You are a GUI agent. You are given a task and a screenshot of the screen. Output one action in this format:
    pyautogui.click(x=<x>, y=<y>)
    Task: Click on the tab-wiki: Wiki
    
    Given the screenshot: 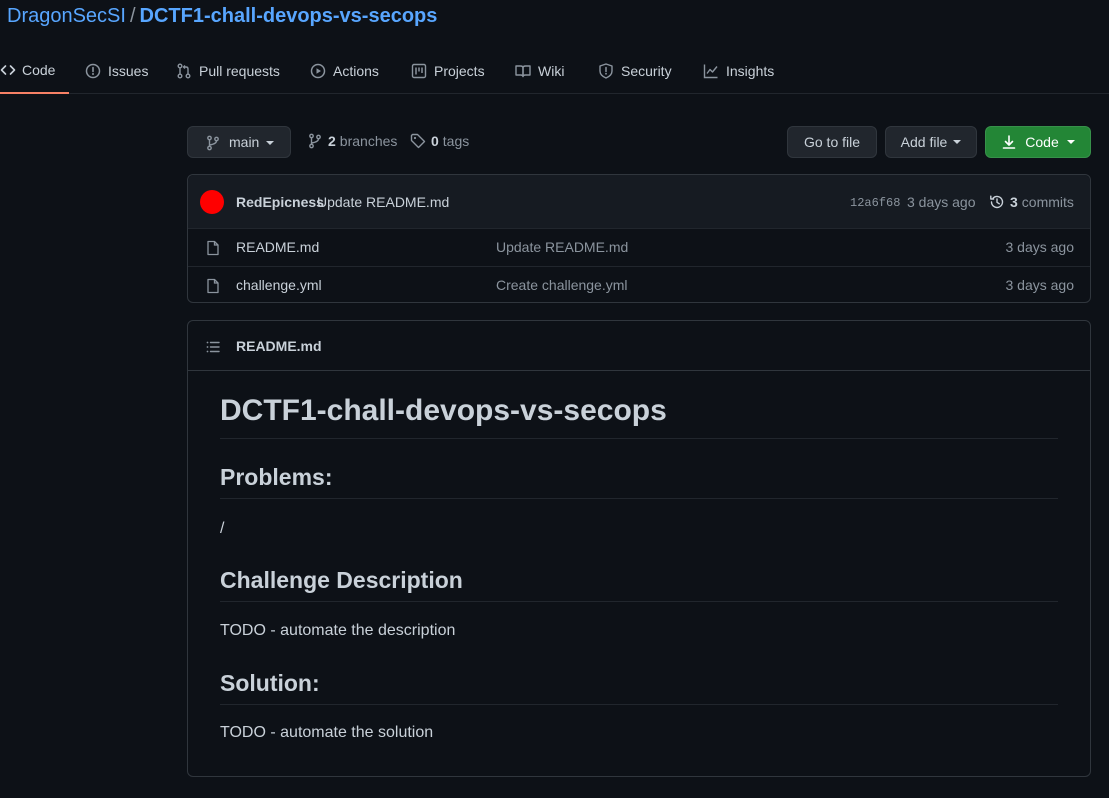 What is the action you would take?
    pyautogui.click(x=539, y=71)
    